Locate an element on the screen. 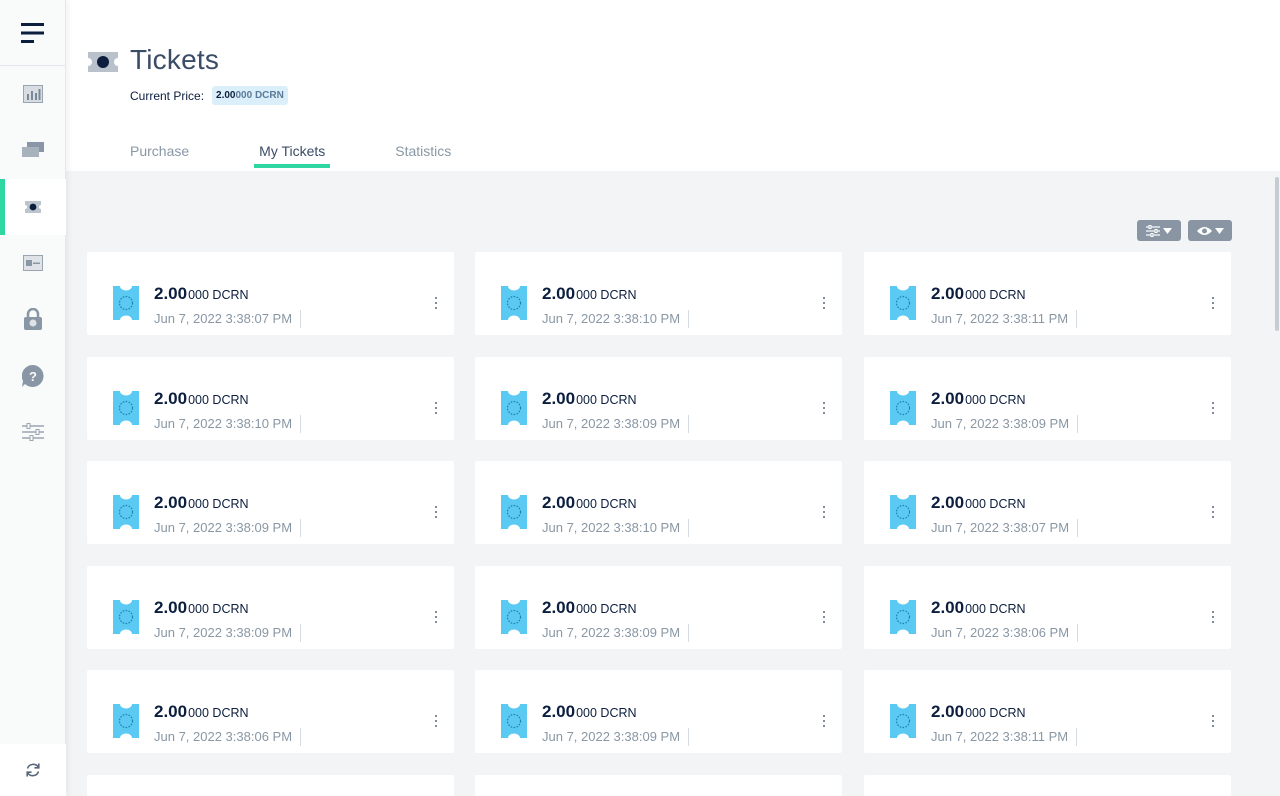 This screenshot has width=1280, height=796. price-badge: 2.00000 DCRN is located at coordinates (250, 95).